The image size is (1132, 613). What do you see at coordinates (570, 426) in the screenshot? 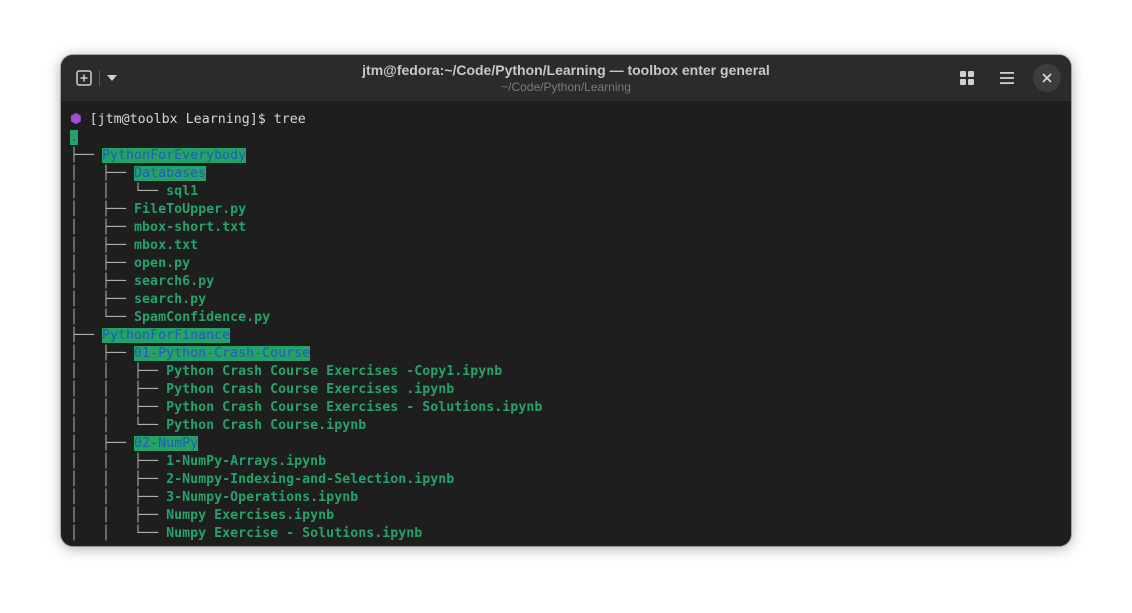
I see `tree-line: │ │ └── Python Crash Course.ipynb` at bounding box center [570, 426].